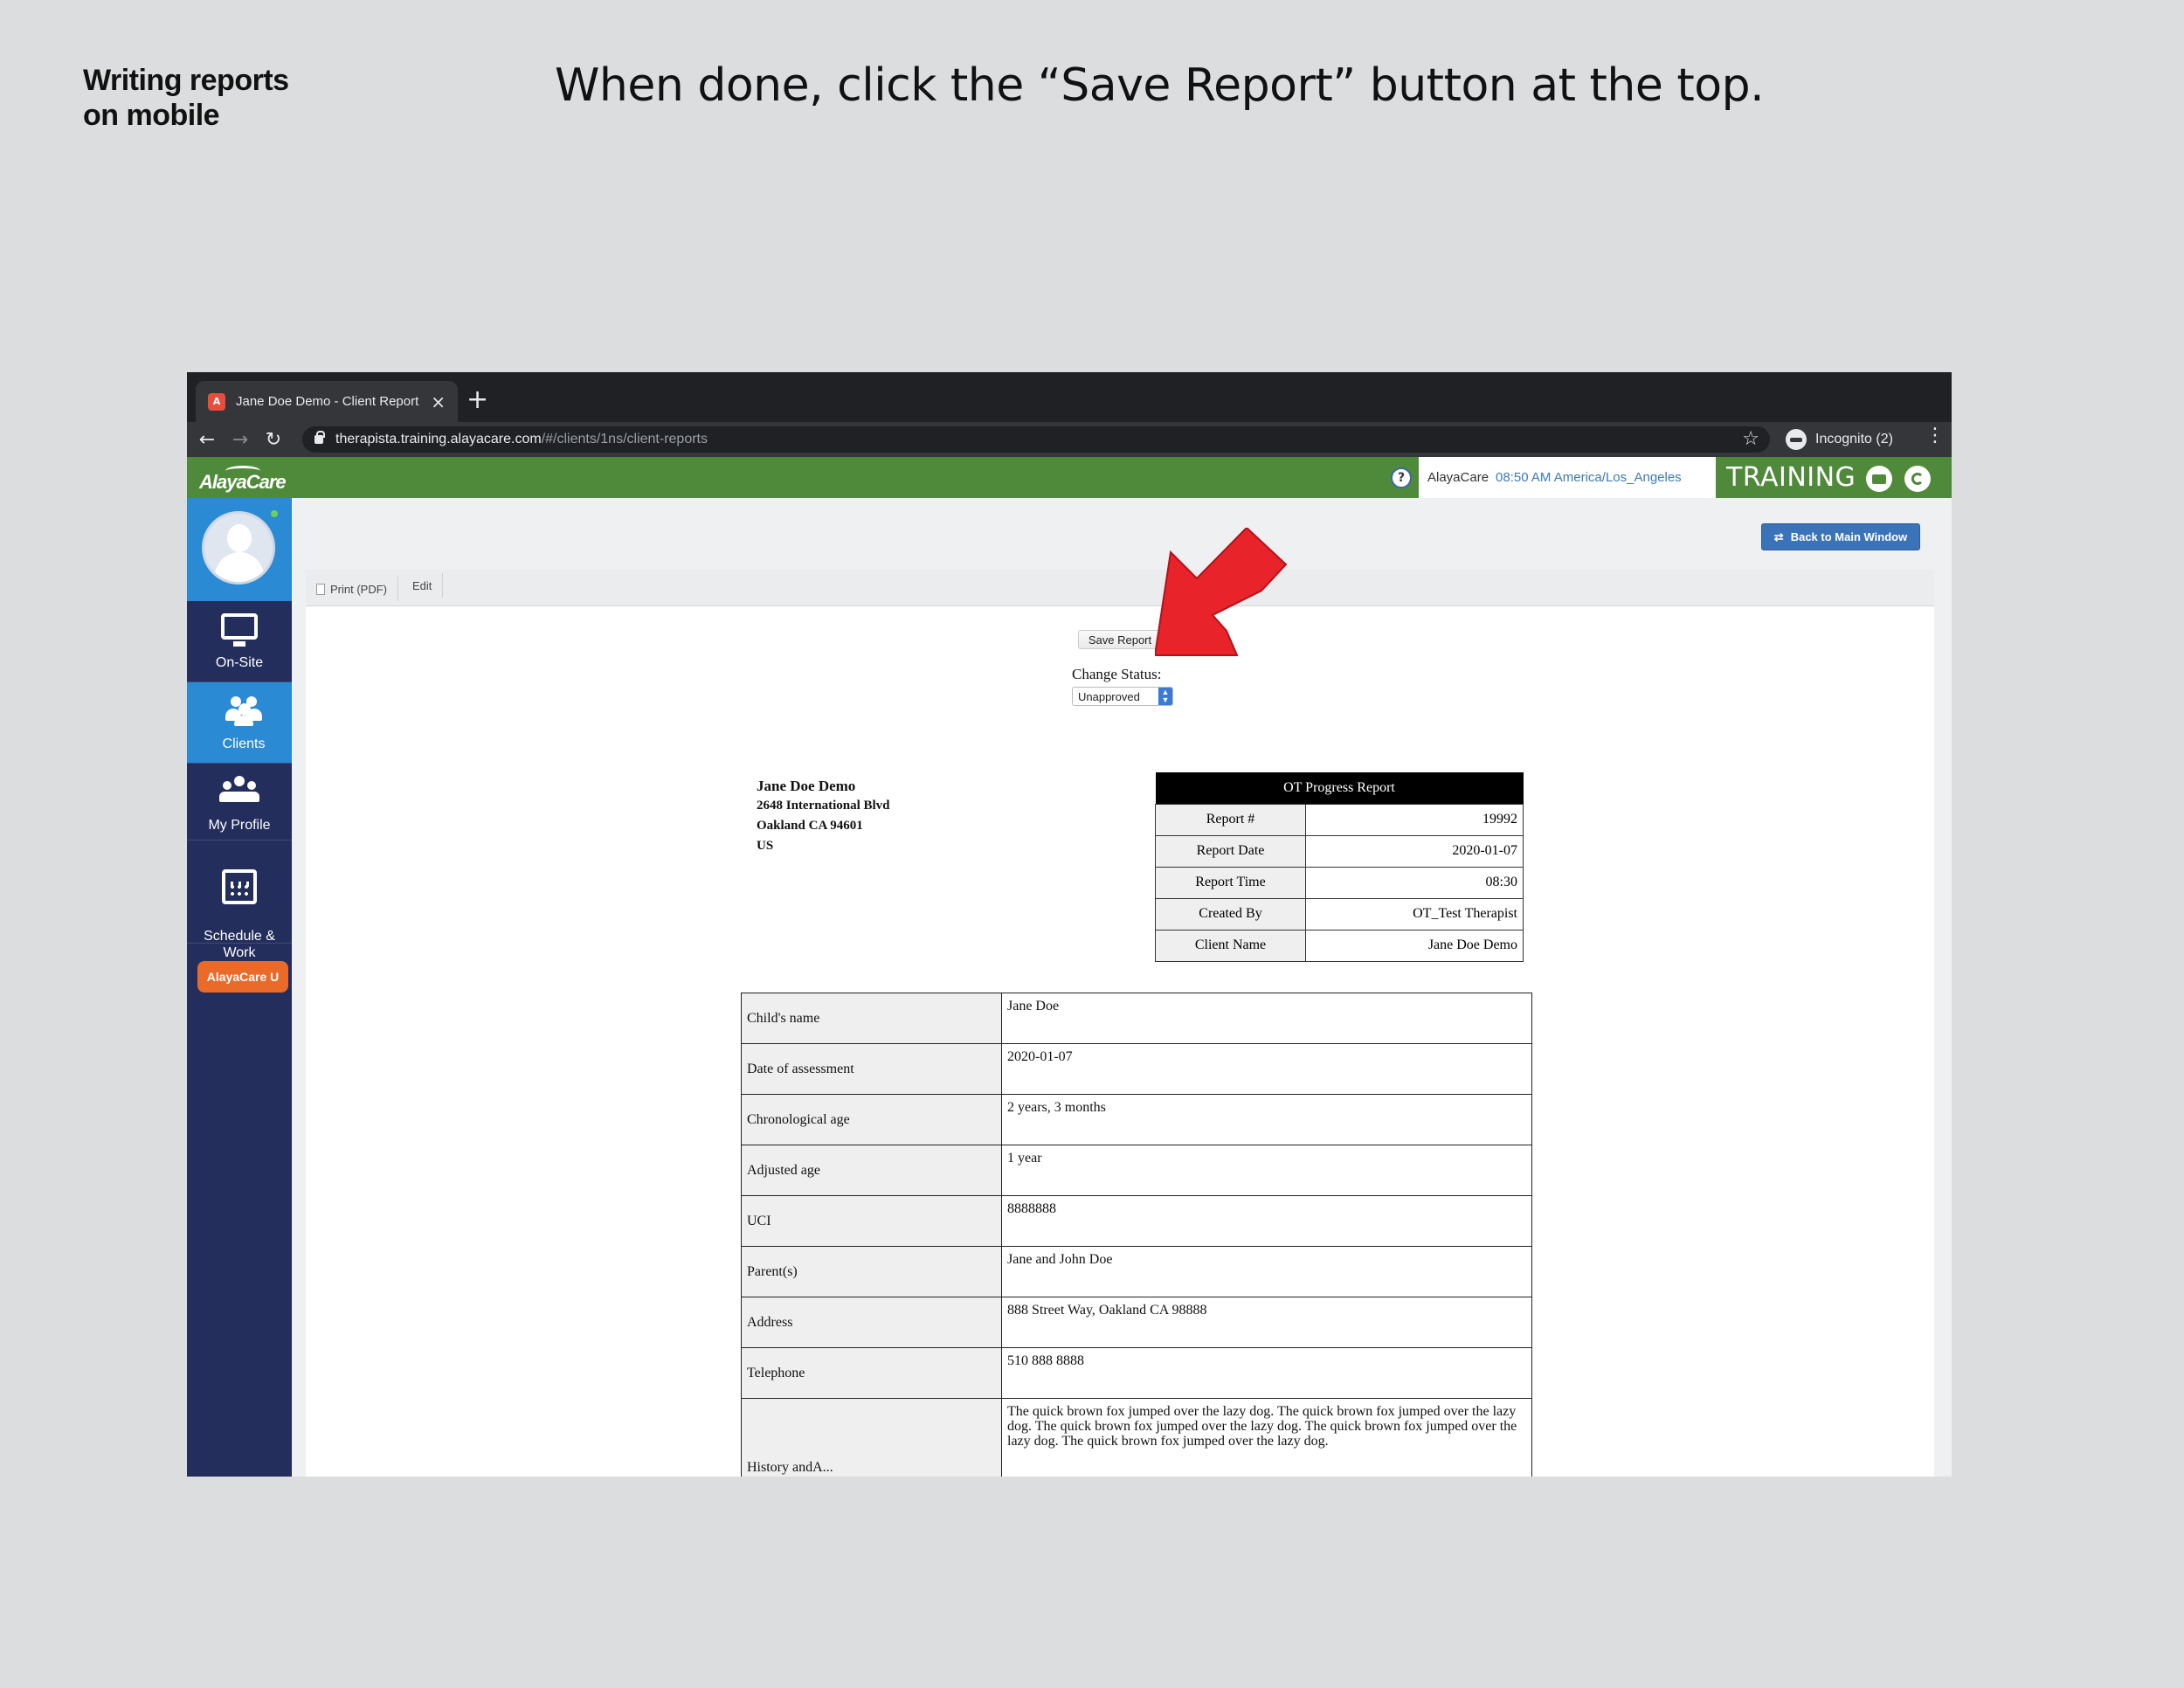 This screenshot has height=1688, width=2184. I want to click on edit-button: Edit, so click(423, 585).